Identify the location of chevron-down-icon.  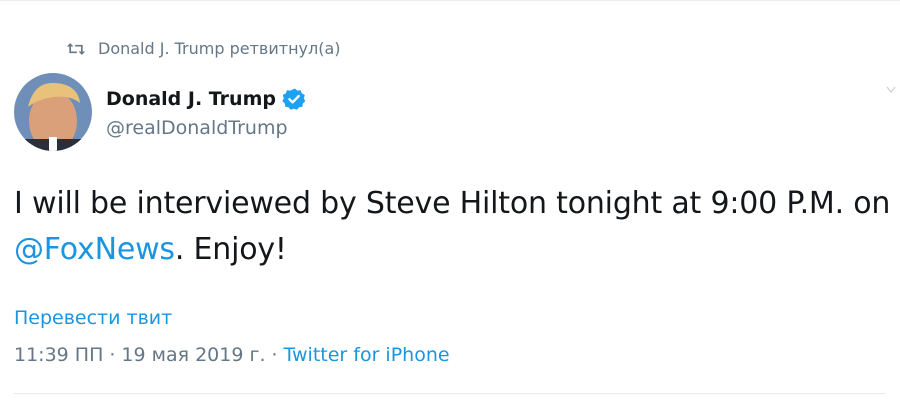
(891, 90).